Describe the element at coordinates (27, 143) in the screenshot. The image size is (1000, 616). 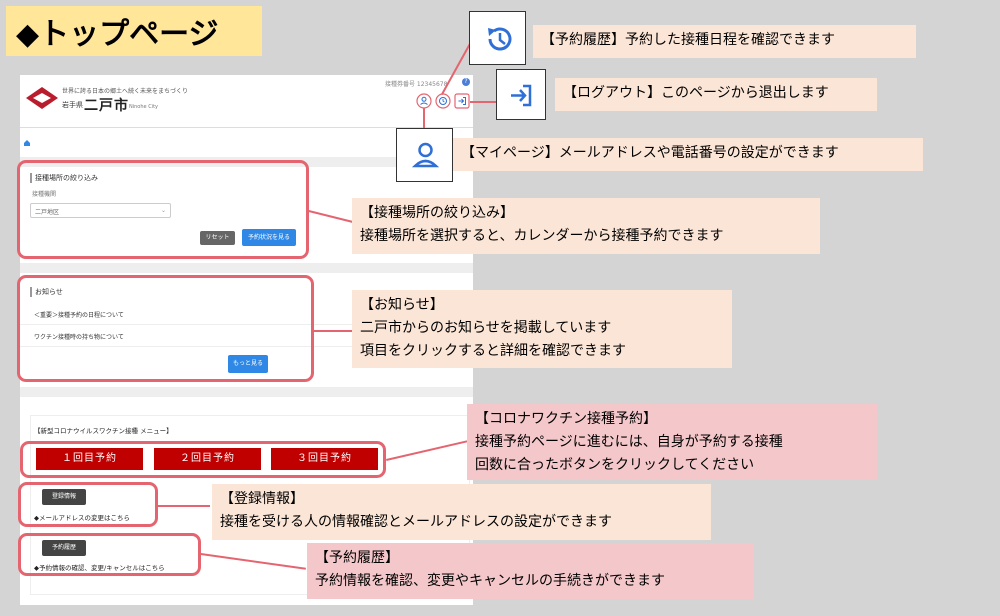
I see `home-icon` at that location.